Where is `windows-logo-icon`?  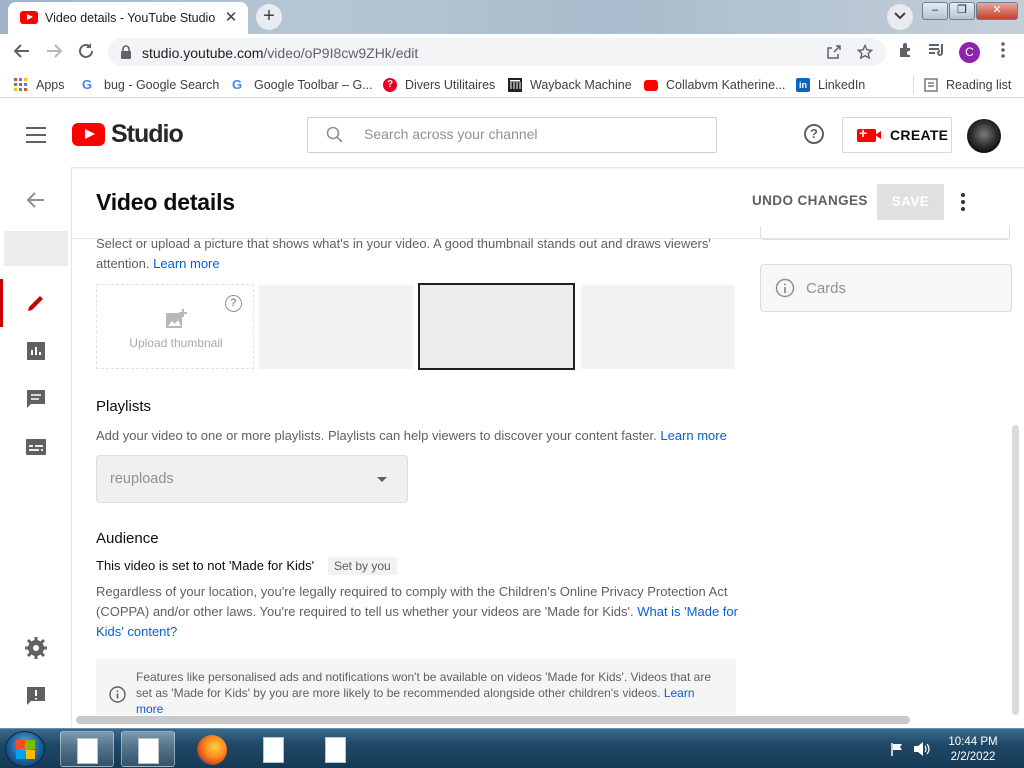 windows-logo-icon is located at coordinates (25, 749).